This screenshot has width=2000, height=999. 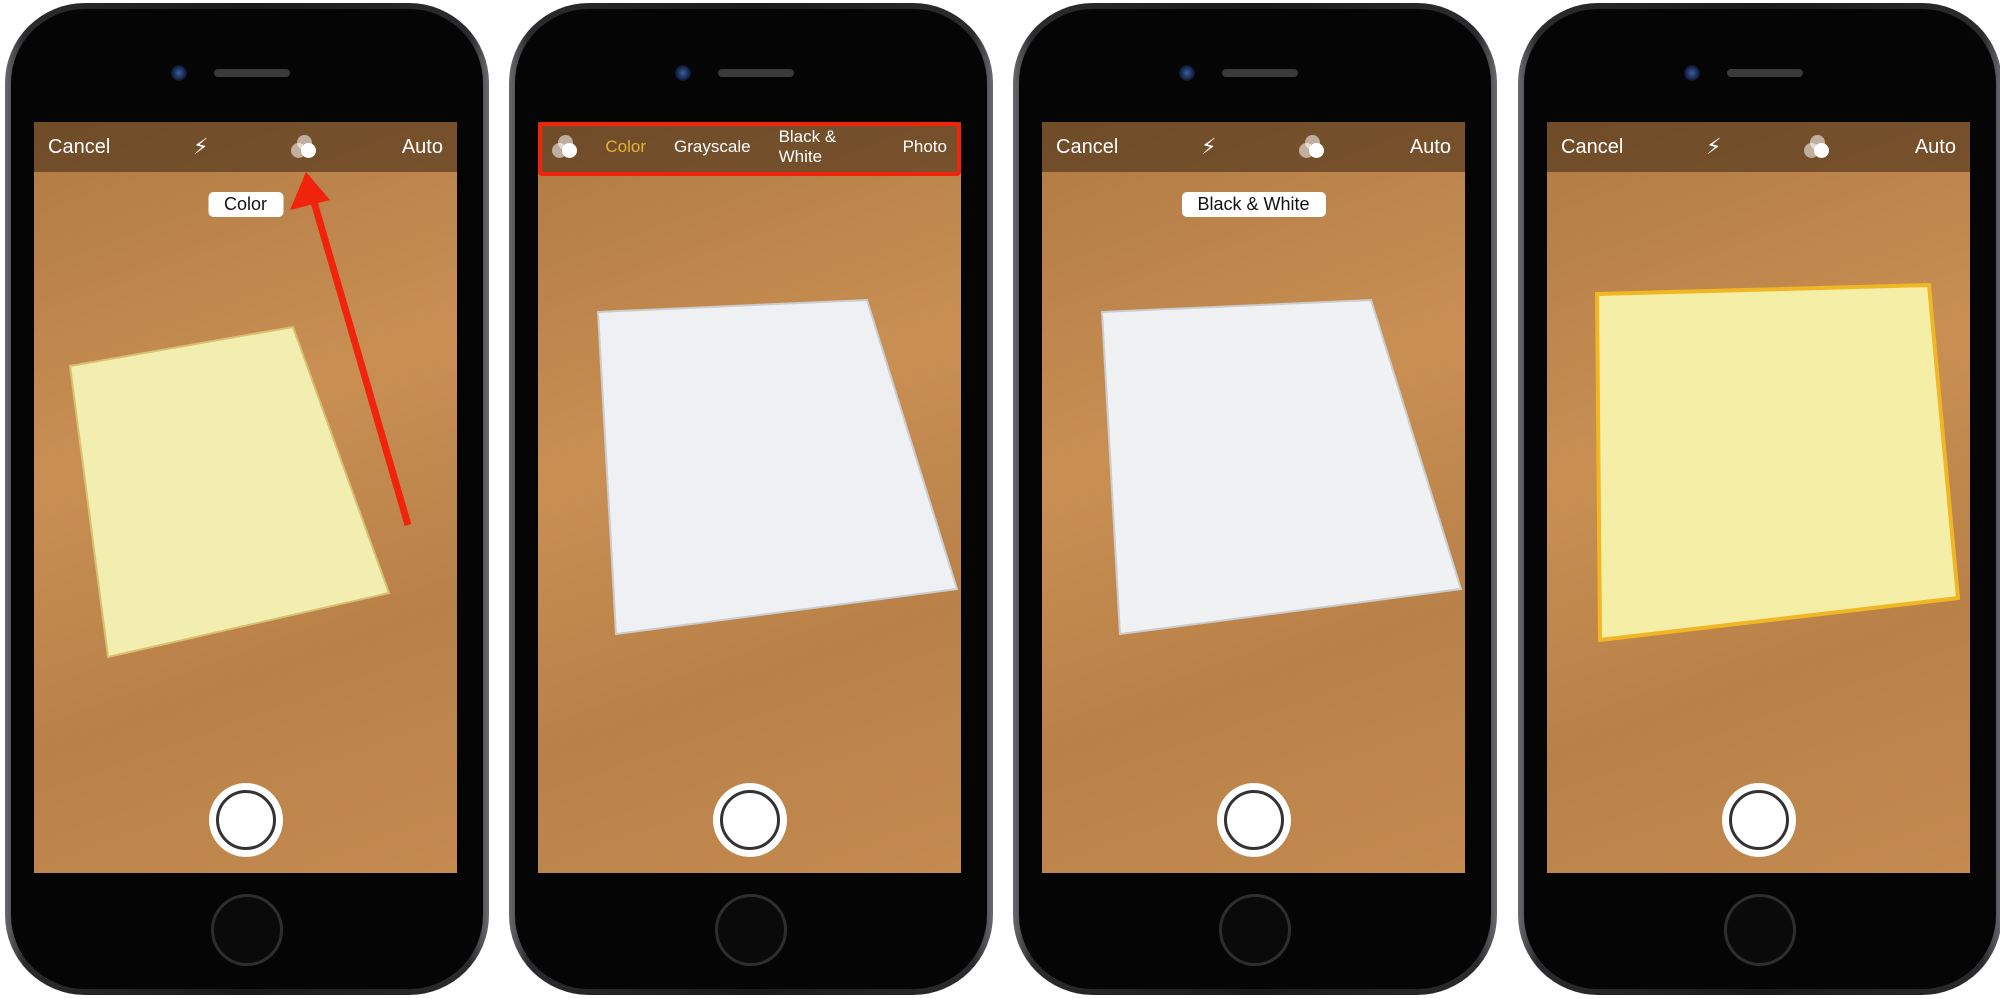 I want to click on filter-option-grayscale: Grayscale, so click(x=712, y=147).